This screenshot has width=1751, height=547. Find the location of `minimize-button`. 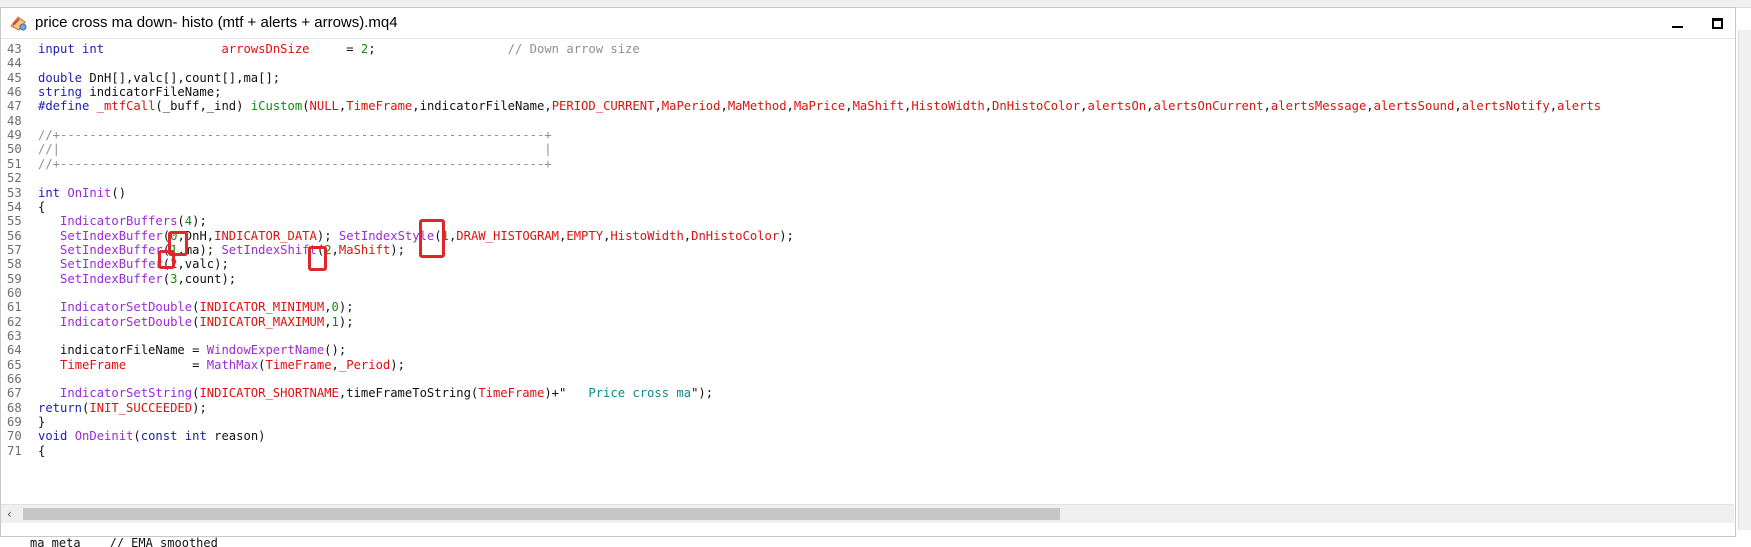

minimize-button is located at coordinates (1677, 23).